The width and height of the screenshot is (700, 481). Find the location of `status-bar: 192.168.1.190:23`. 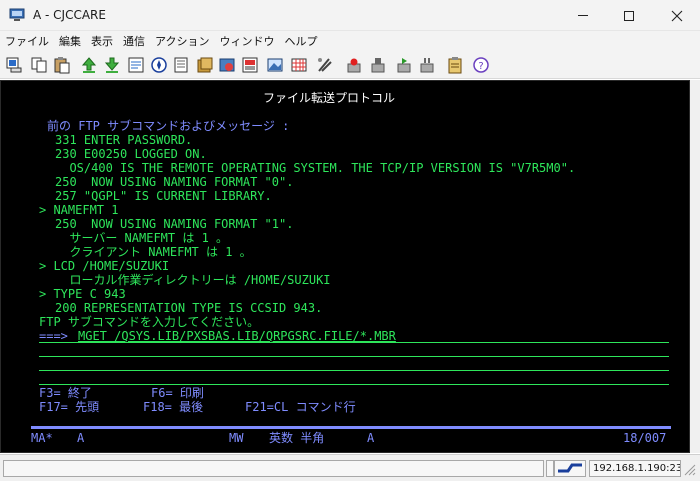

status-bar: 192.168.1.190:23 is located at coordinates (350, 467).